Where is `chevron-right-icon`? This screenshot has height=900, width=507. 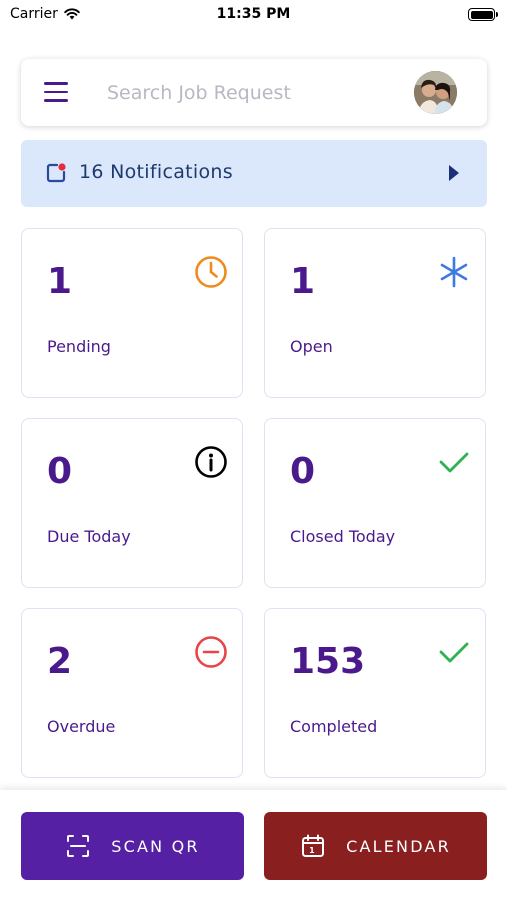
chevron-right-icon is located at coordinates (454, 173).